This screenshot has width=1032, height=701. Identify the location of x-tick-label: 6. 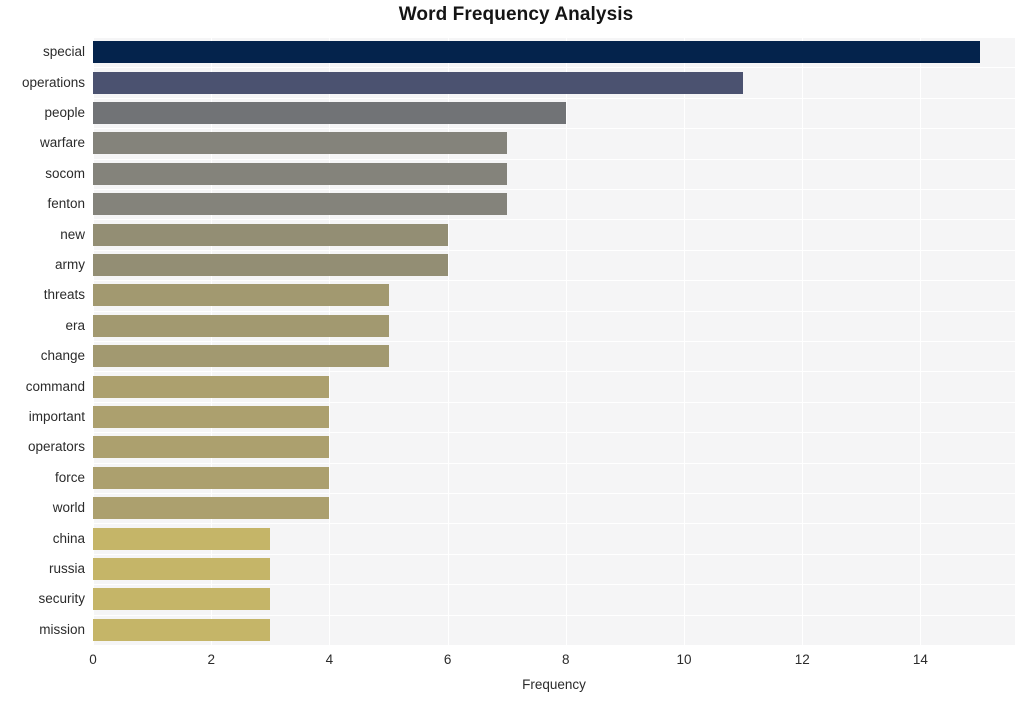
(447, 659).